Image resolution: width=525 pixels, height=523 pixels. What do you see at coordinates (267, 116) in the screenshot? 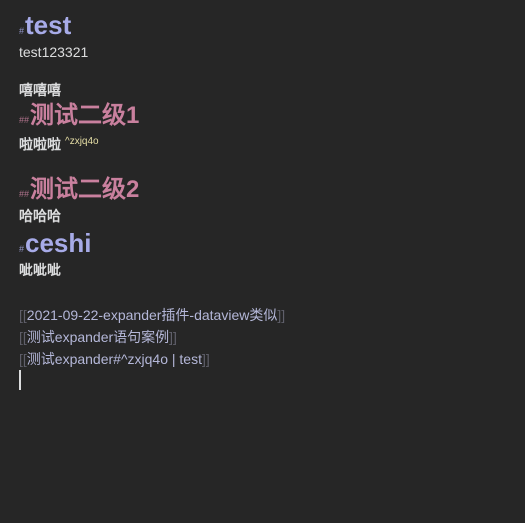
I see `heading-level2-1: ##测试二级1` at bounding box center [267, 116].